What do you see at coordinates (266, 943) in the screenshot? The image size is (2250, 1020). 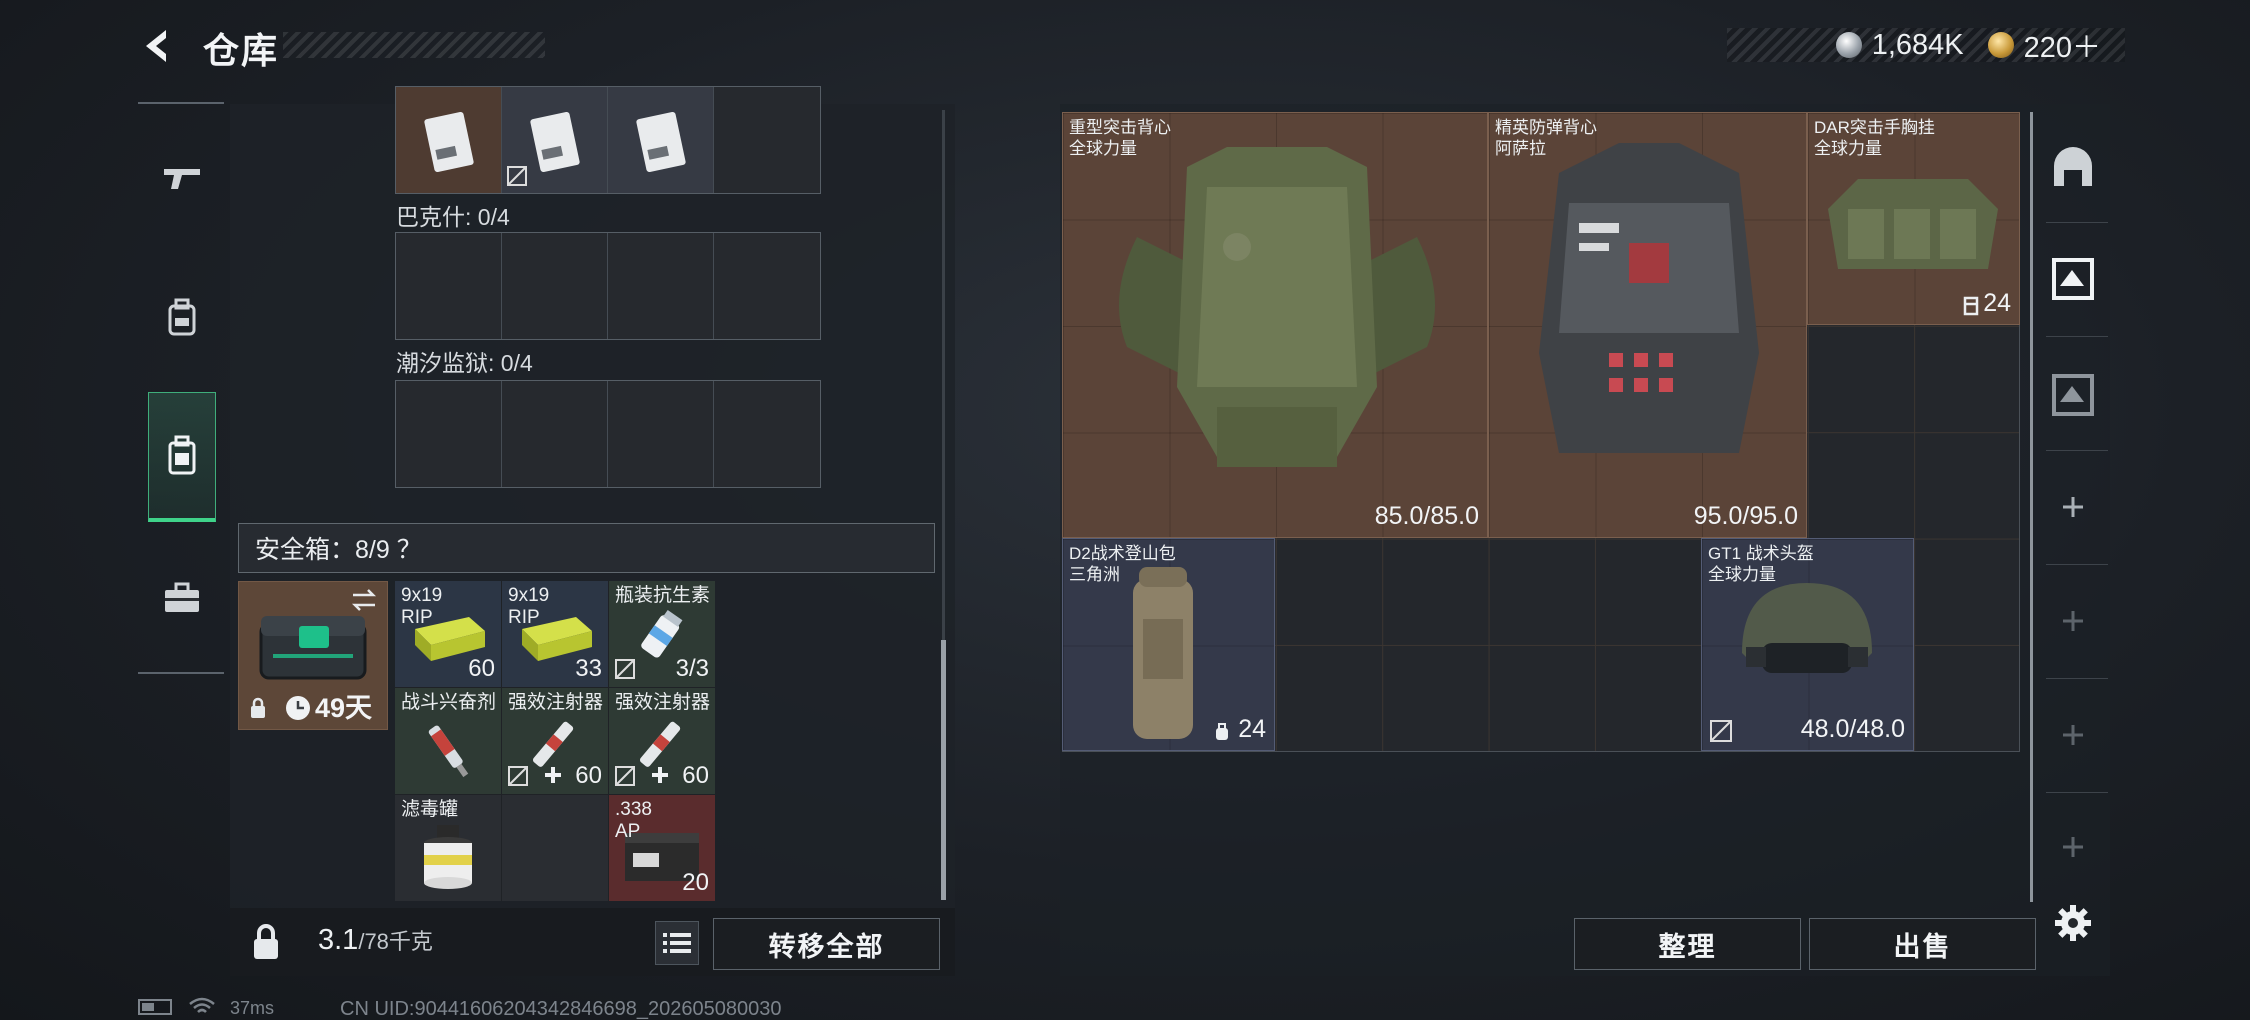 I see `lock-button` at bounding box center [266, 943].